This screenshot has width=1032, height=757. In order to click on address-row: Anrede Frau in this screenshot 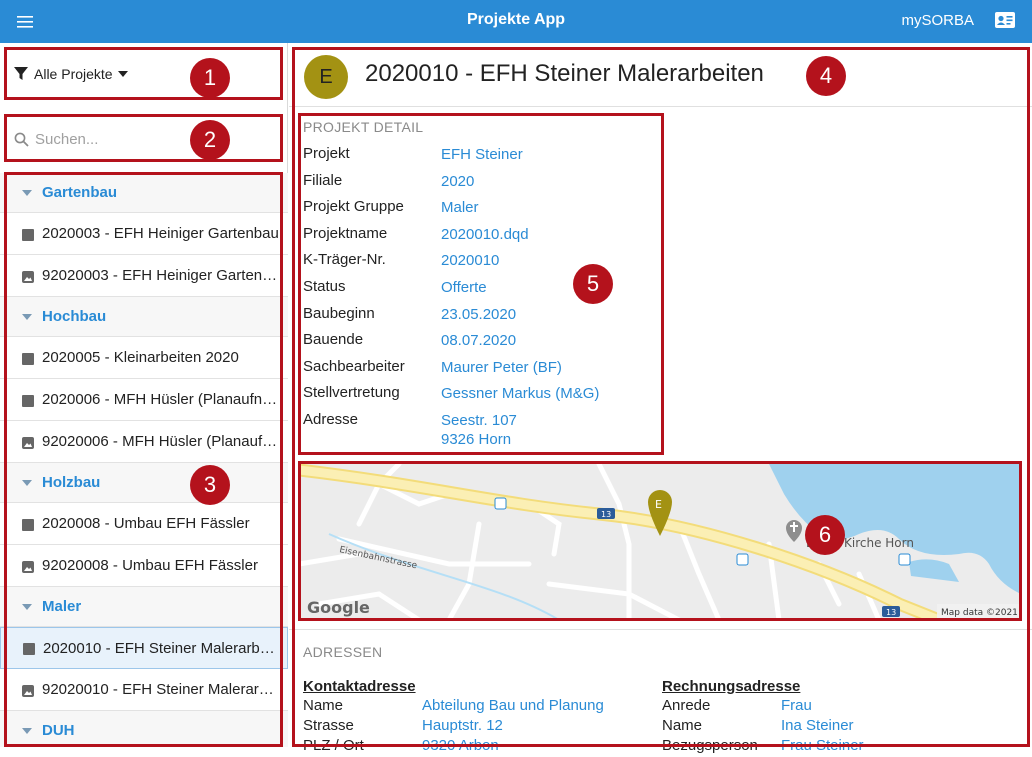, I will do `click(763, 707)`.